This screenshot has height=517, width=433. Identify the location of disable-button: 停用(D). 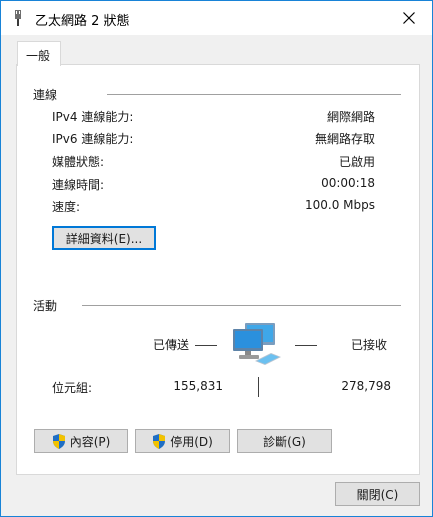
(182, 441).